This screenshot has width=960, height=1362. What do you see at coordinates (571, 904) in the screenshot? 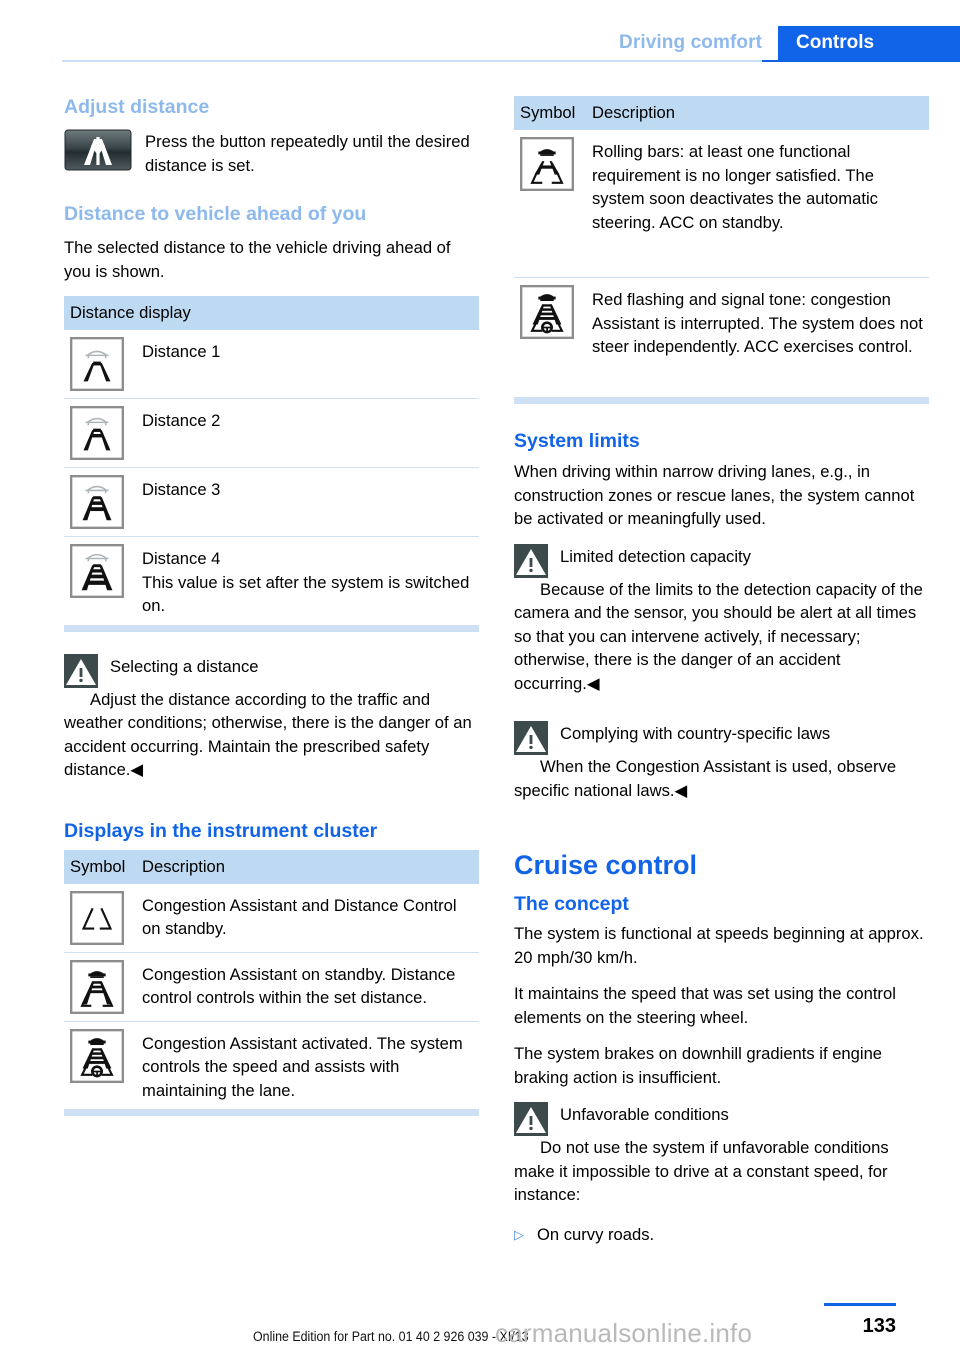
I see `heading-the-concept: The concept` at bounding box center [571, 904].